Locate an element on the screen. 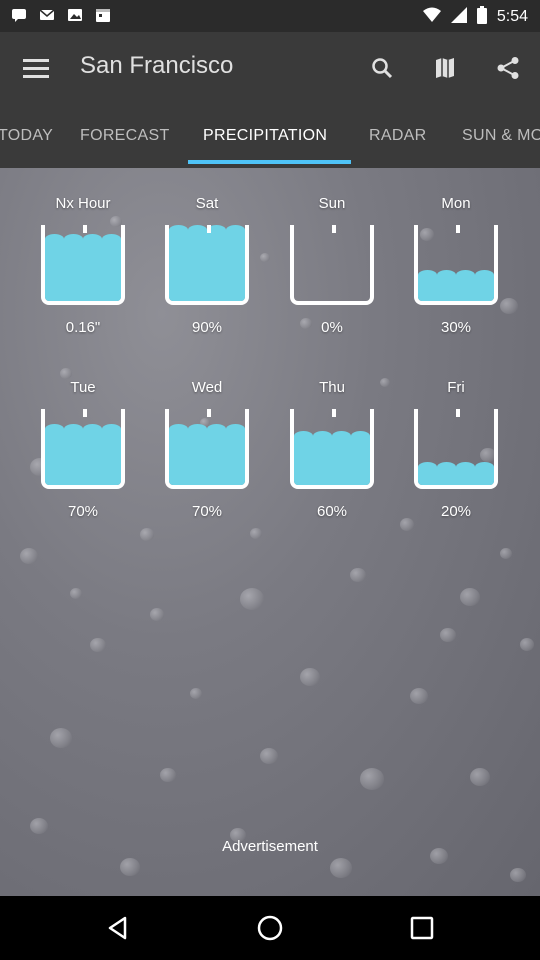 Image resolution: width=540 pixels, height=960 pixels. menu-button is located at coordinates (36, 68).